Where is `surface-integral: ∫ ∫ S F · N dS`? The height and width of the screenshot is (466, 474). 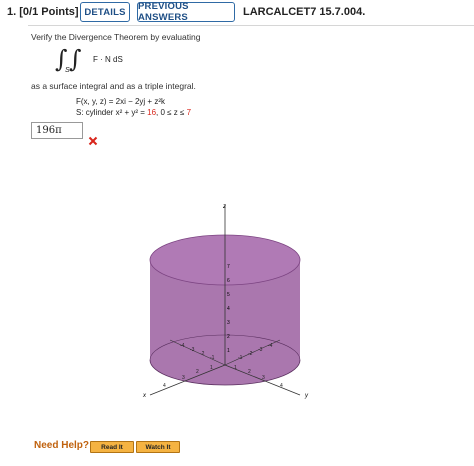
surface-integral: ∫ ∫ S F · N dS is located at coordinates (100, 61).